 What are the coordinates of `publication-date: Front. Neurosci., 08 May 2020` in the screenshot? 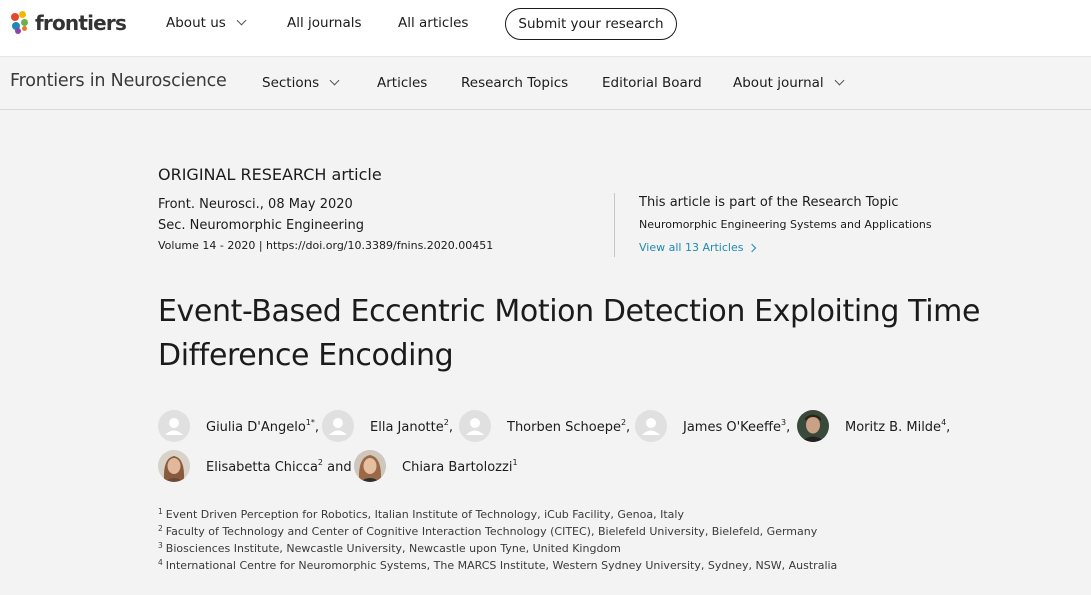 It's located at (255, 204).